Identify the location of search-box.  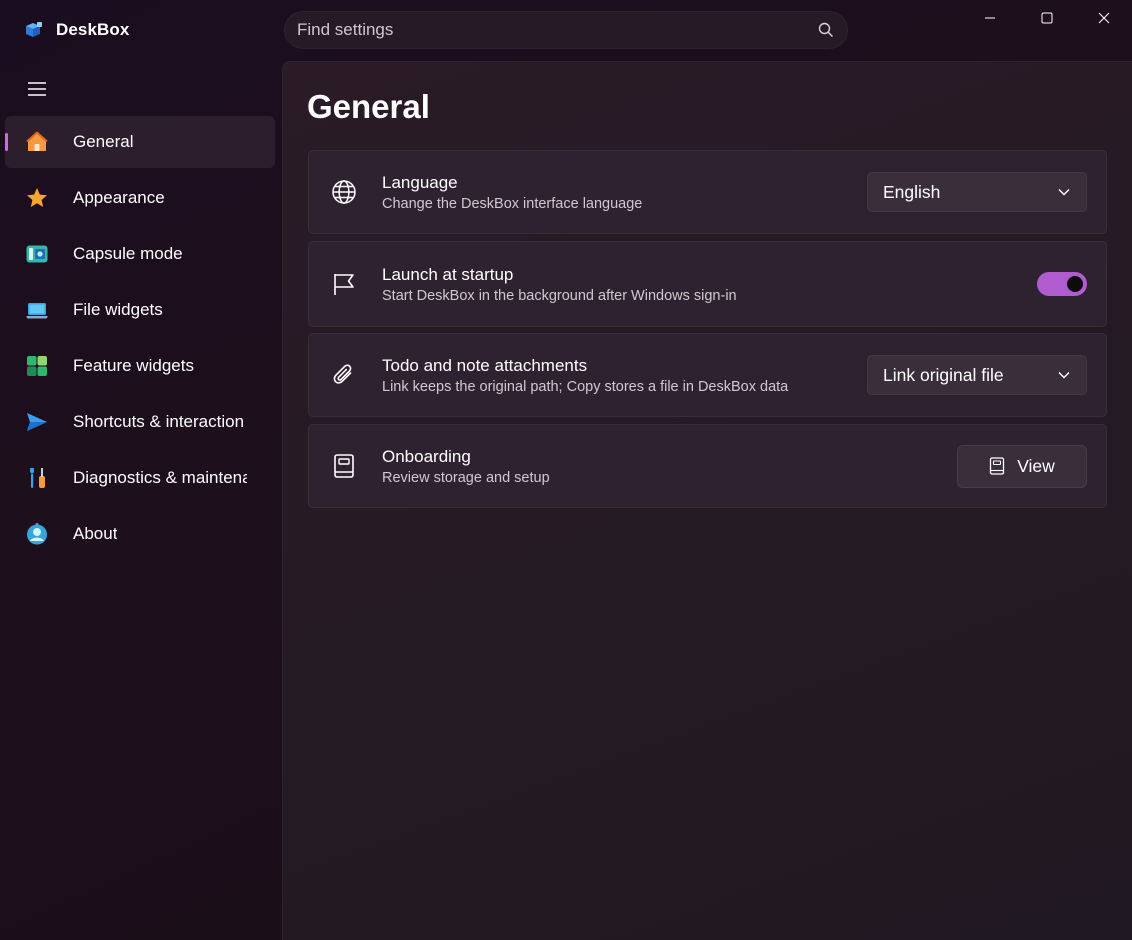
(566, 30).